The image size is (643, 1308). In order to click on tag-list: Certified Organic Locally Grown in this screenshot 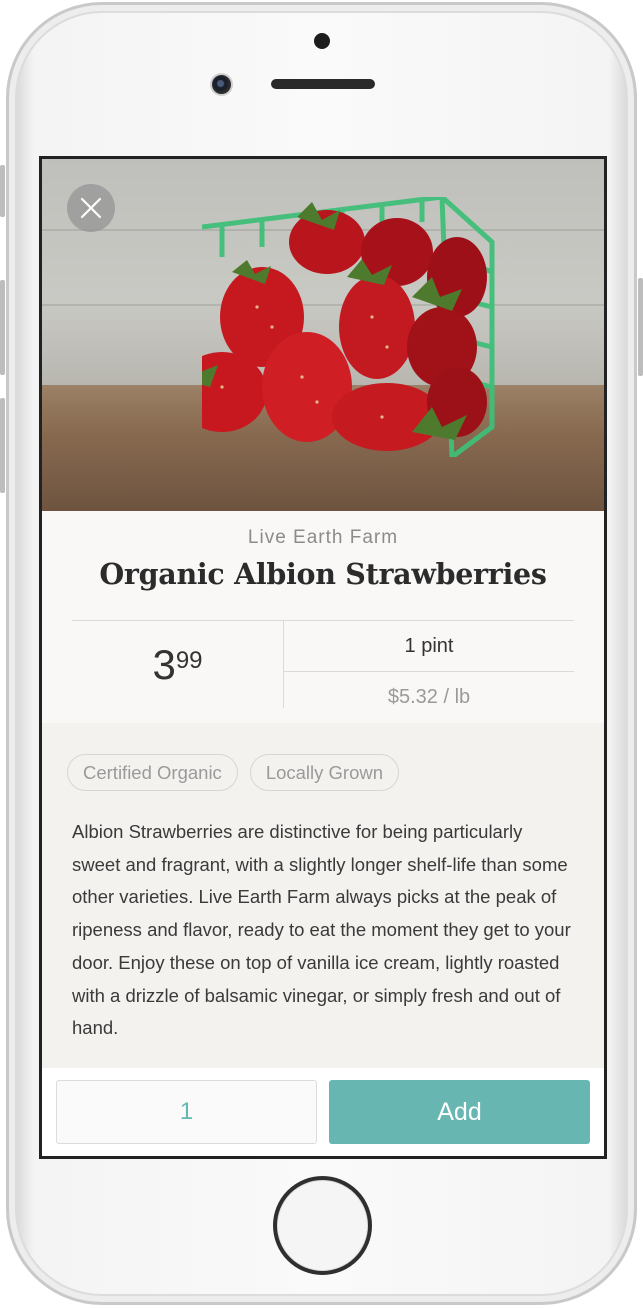, I will do `click(233, 772)`.